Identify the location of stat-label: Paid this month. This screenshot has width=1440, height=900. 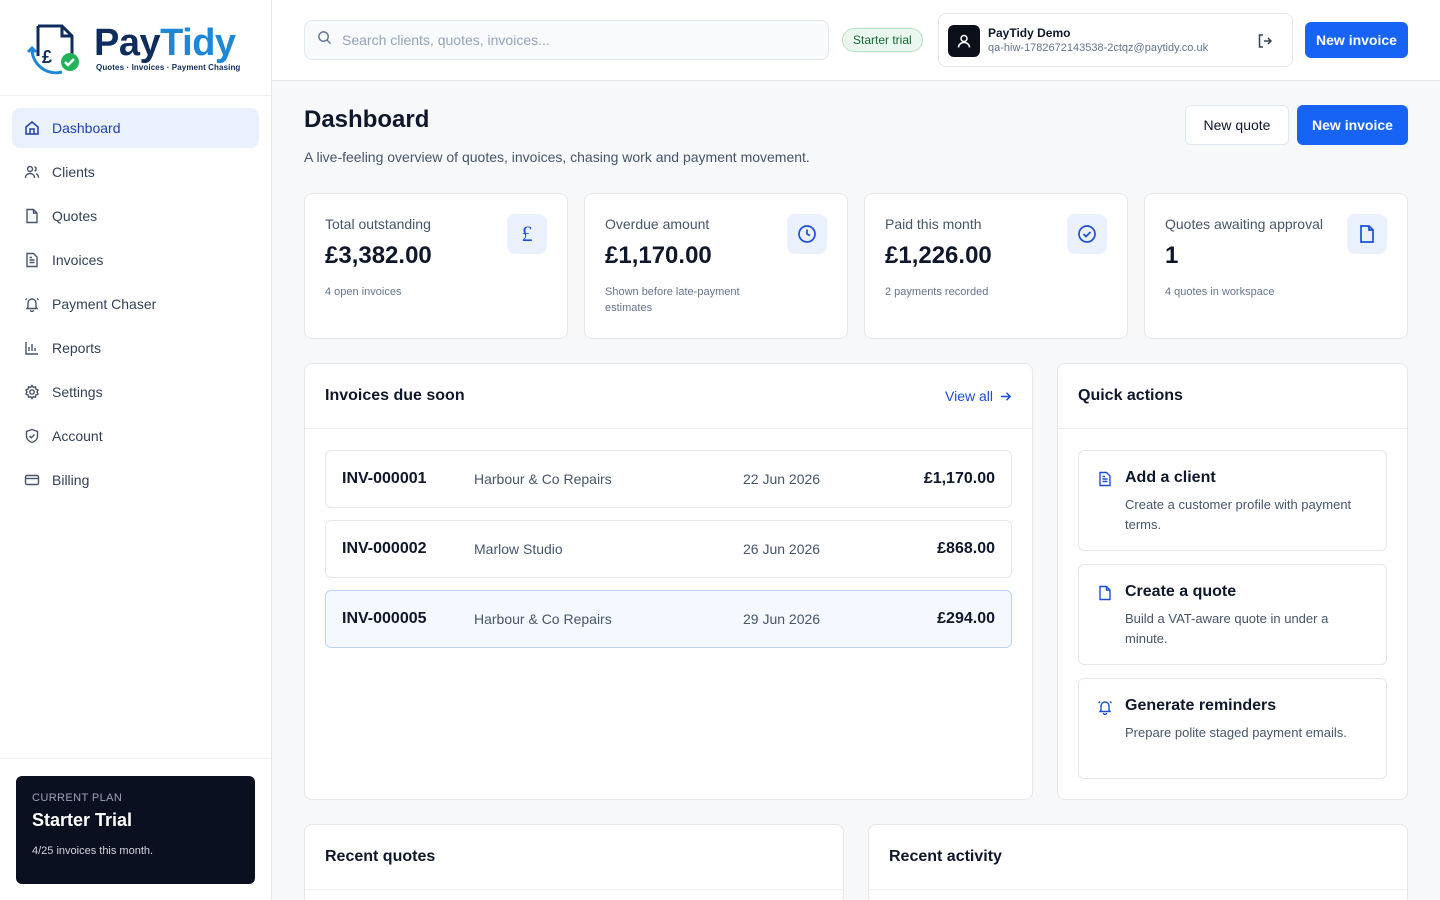
(933, 224).